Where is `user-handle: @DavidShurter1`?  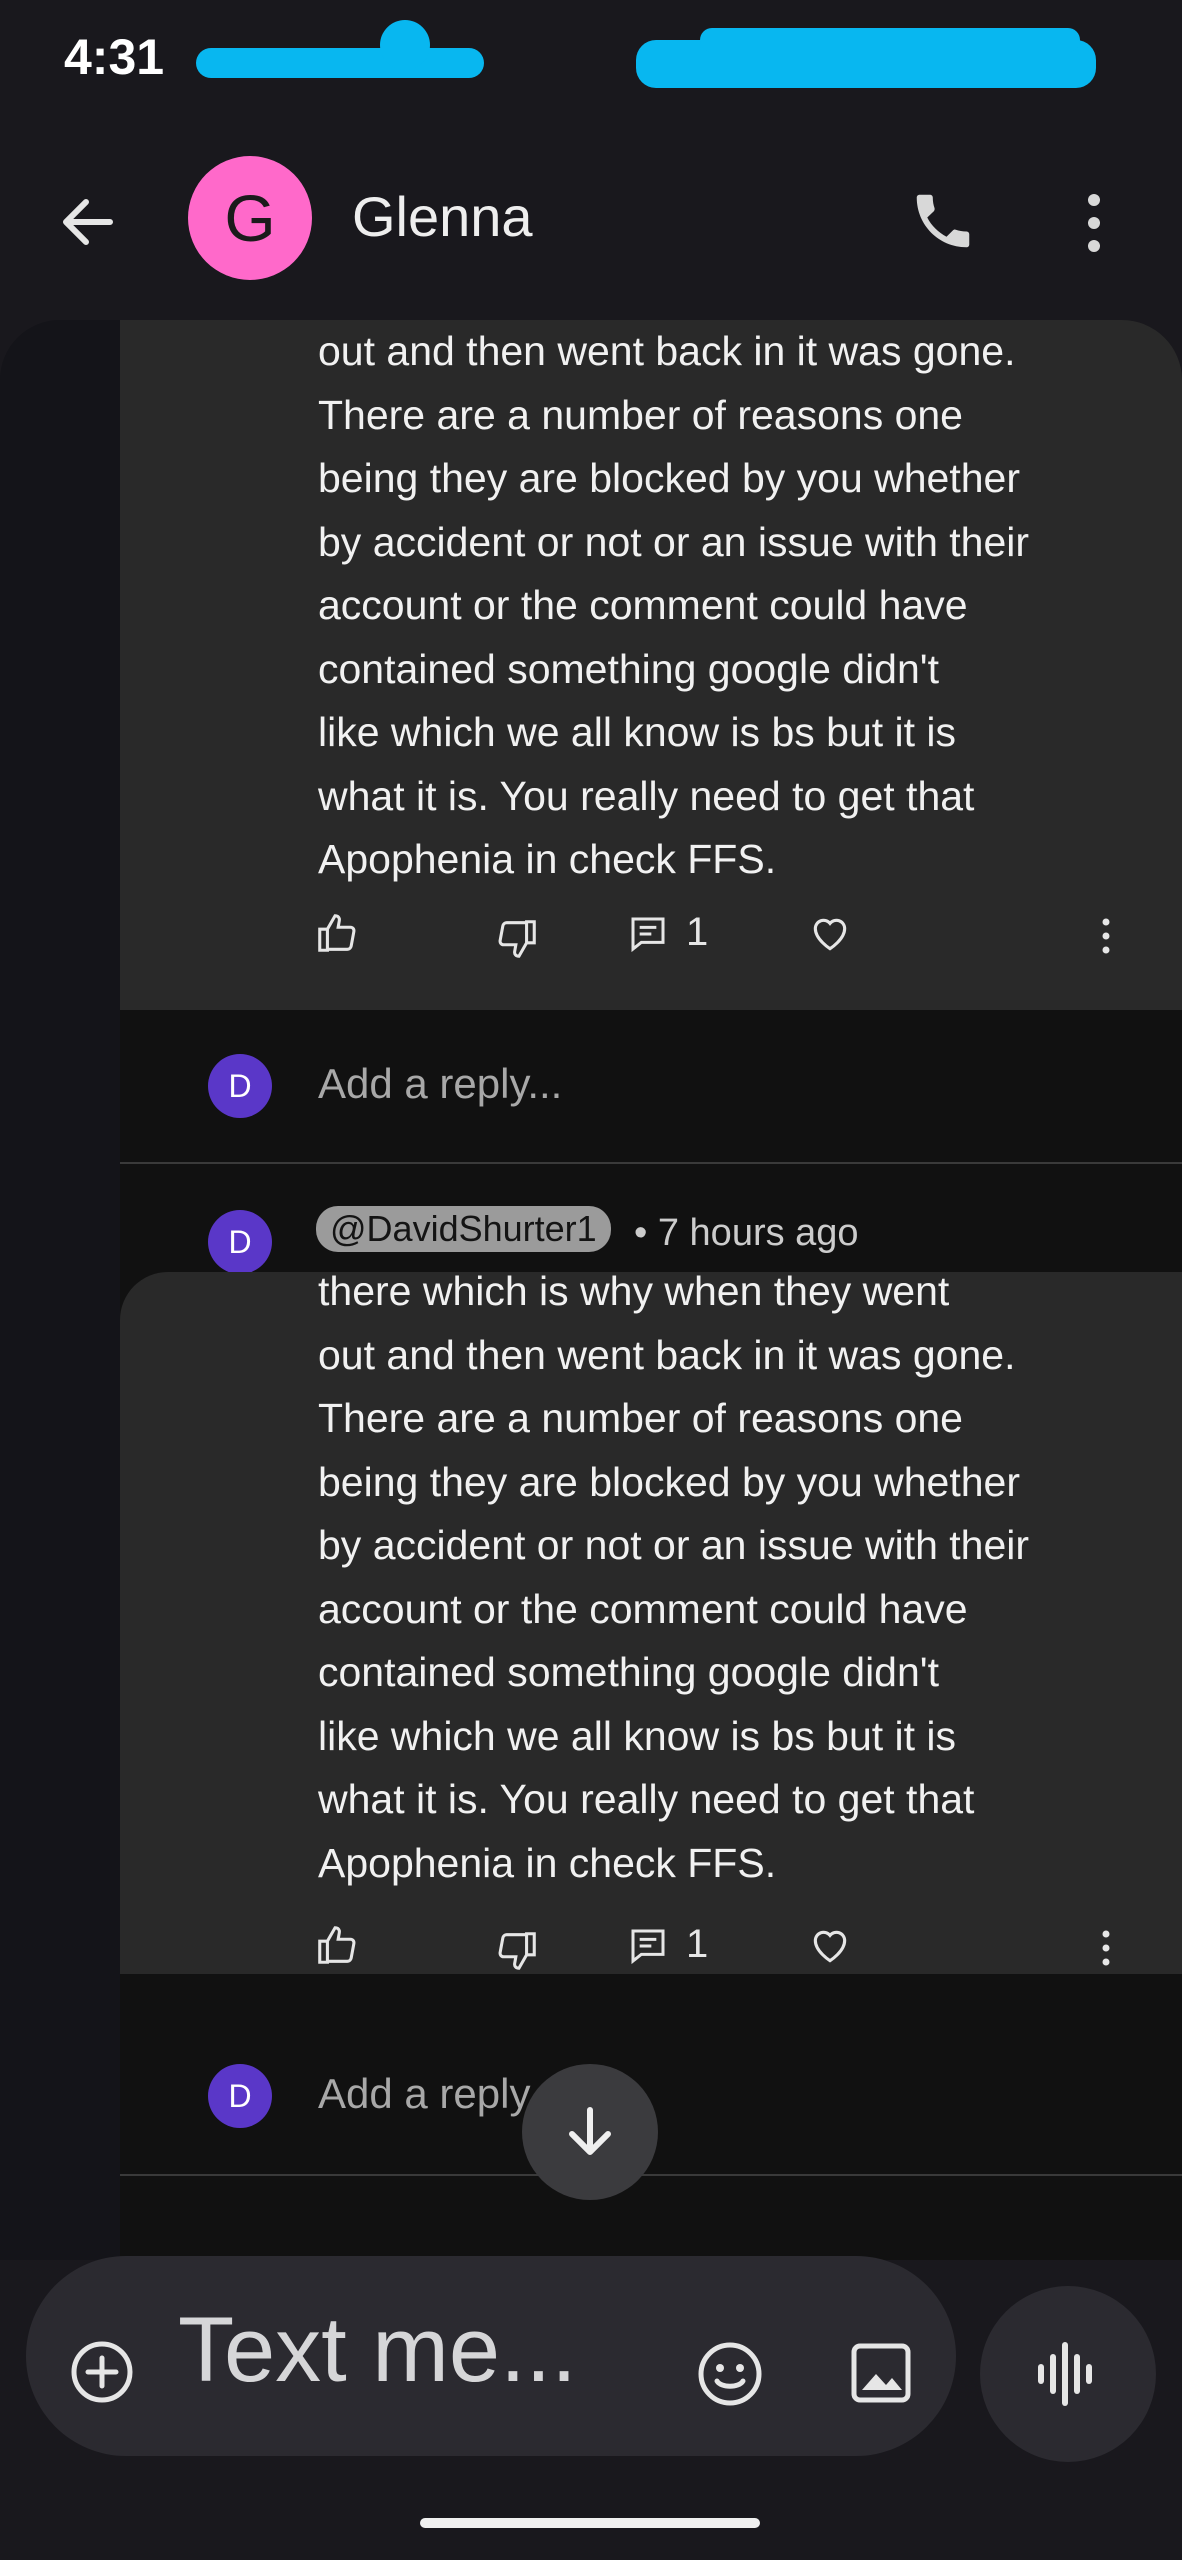 user-handle: @DavidShurter1 is located at coordinates (463, 1229).